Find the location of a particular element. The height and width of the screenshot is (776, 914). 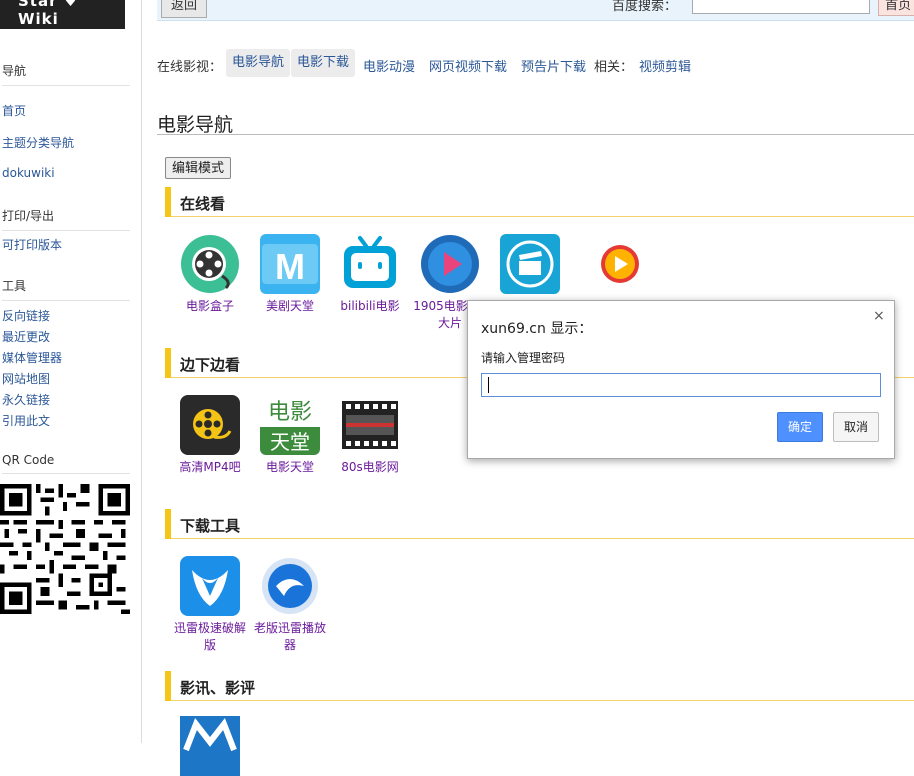

text-caret is located at coordinates (488, 385).